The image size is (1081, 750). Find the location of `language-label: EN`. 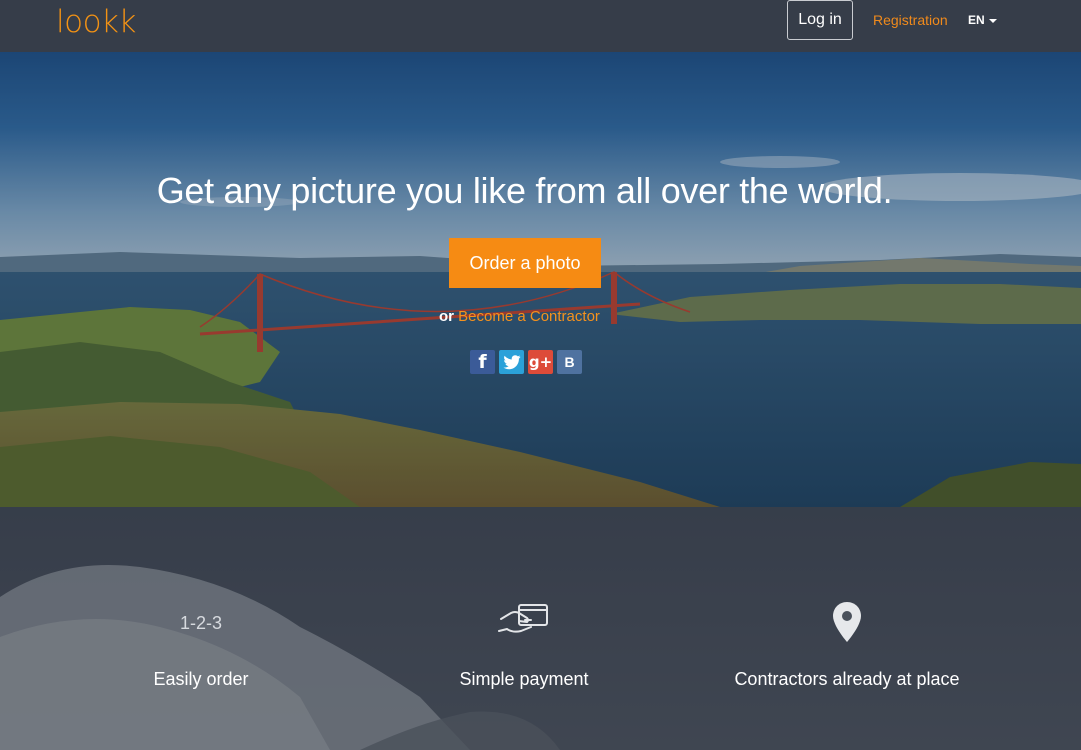

language-label: EN is located at coordinates (976, 20).